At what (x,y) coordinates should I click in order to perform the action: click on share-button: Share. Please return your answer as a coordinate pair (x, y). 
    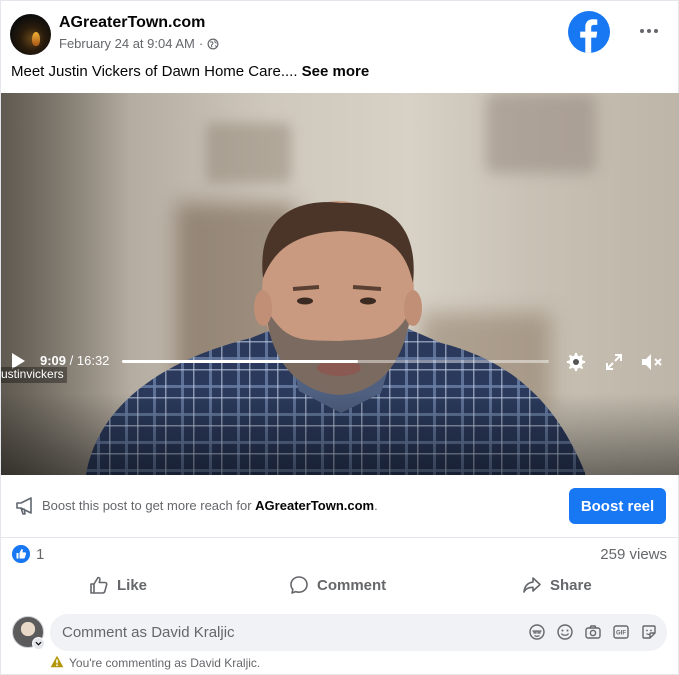
    Looking at the image, I should click on (557, 585).